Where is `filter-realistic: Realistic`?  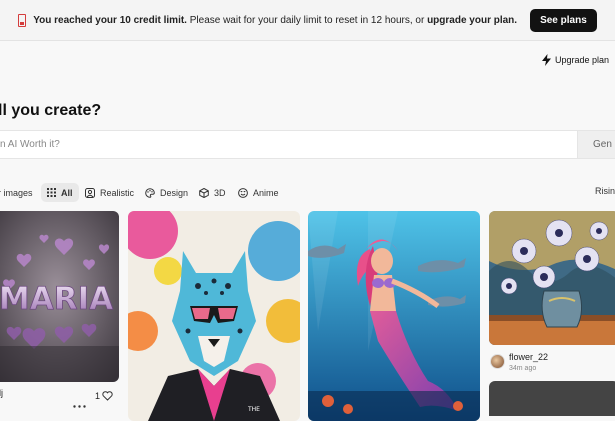
filter-realistic: Realistic is located at coordinates (109, 192).